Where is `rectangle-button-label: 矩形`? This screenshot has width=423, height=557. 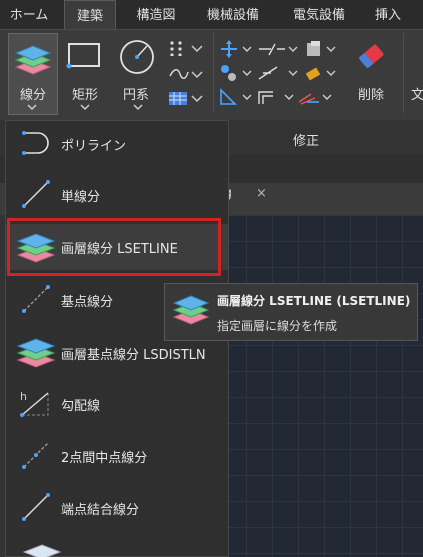
rectangle-button-label: 矩形 is located at coordinates (85, 93).